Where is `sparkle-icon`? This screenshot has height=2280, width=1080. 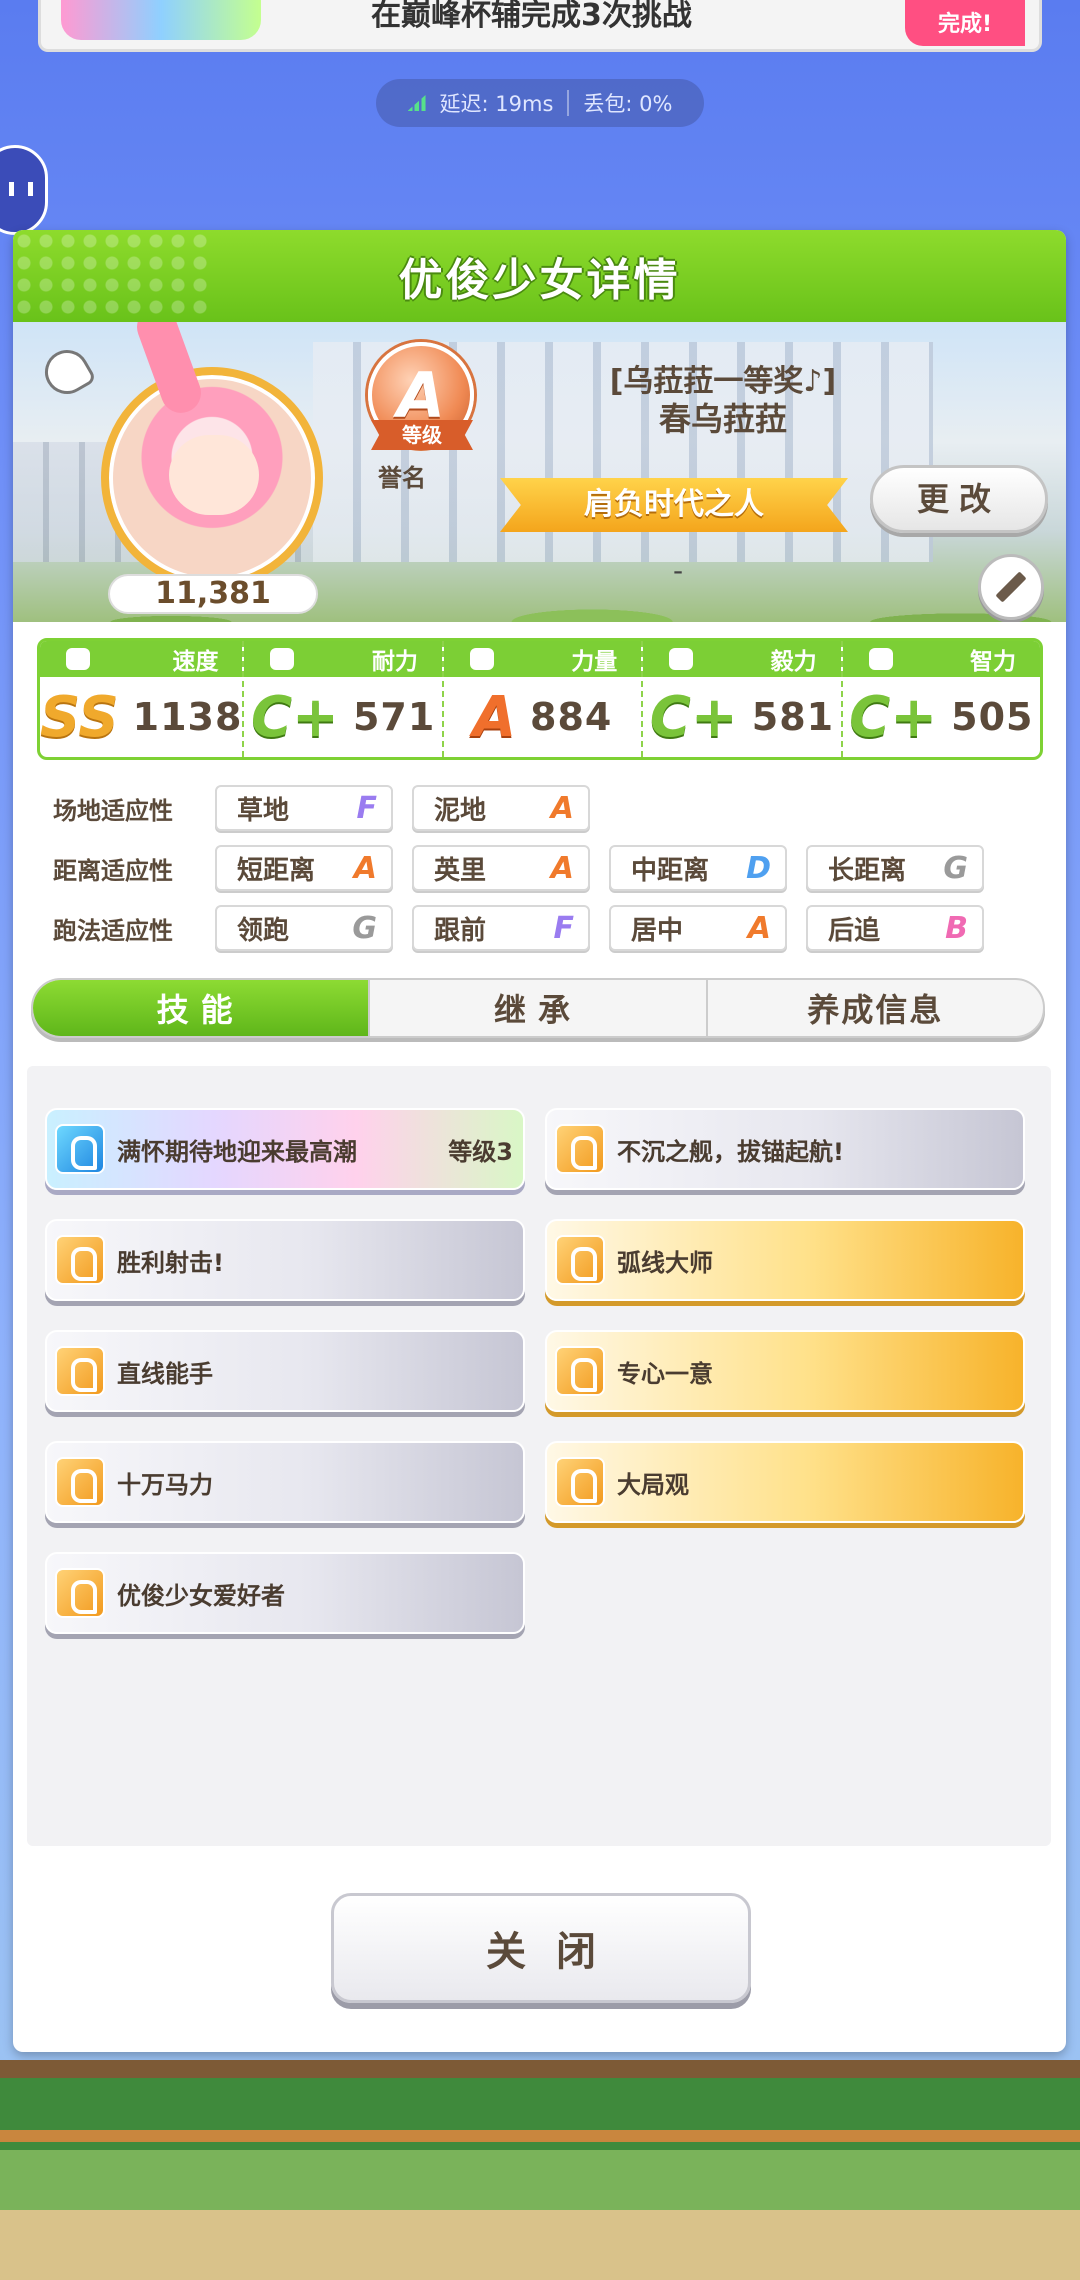 sparkle-icon is located at coordinates (80, 1149).